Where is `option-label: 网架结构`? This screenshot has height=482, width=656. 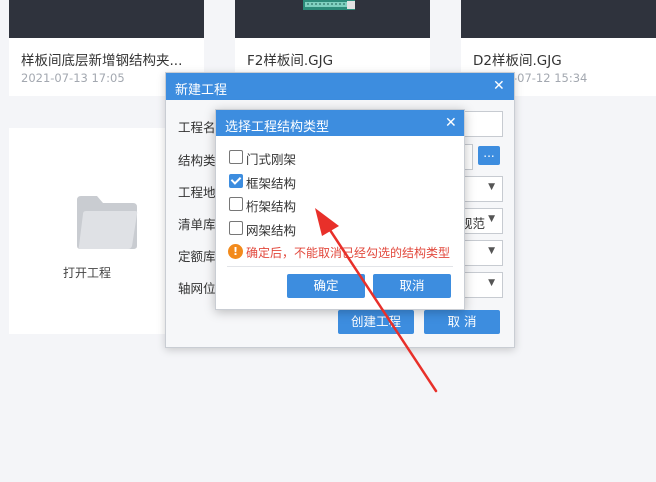 option-label: 网架结构 is located at coordinates (271, 230).